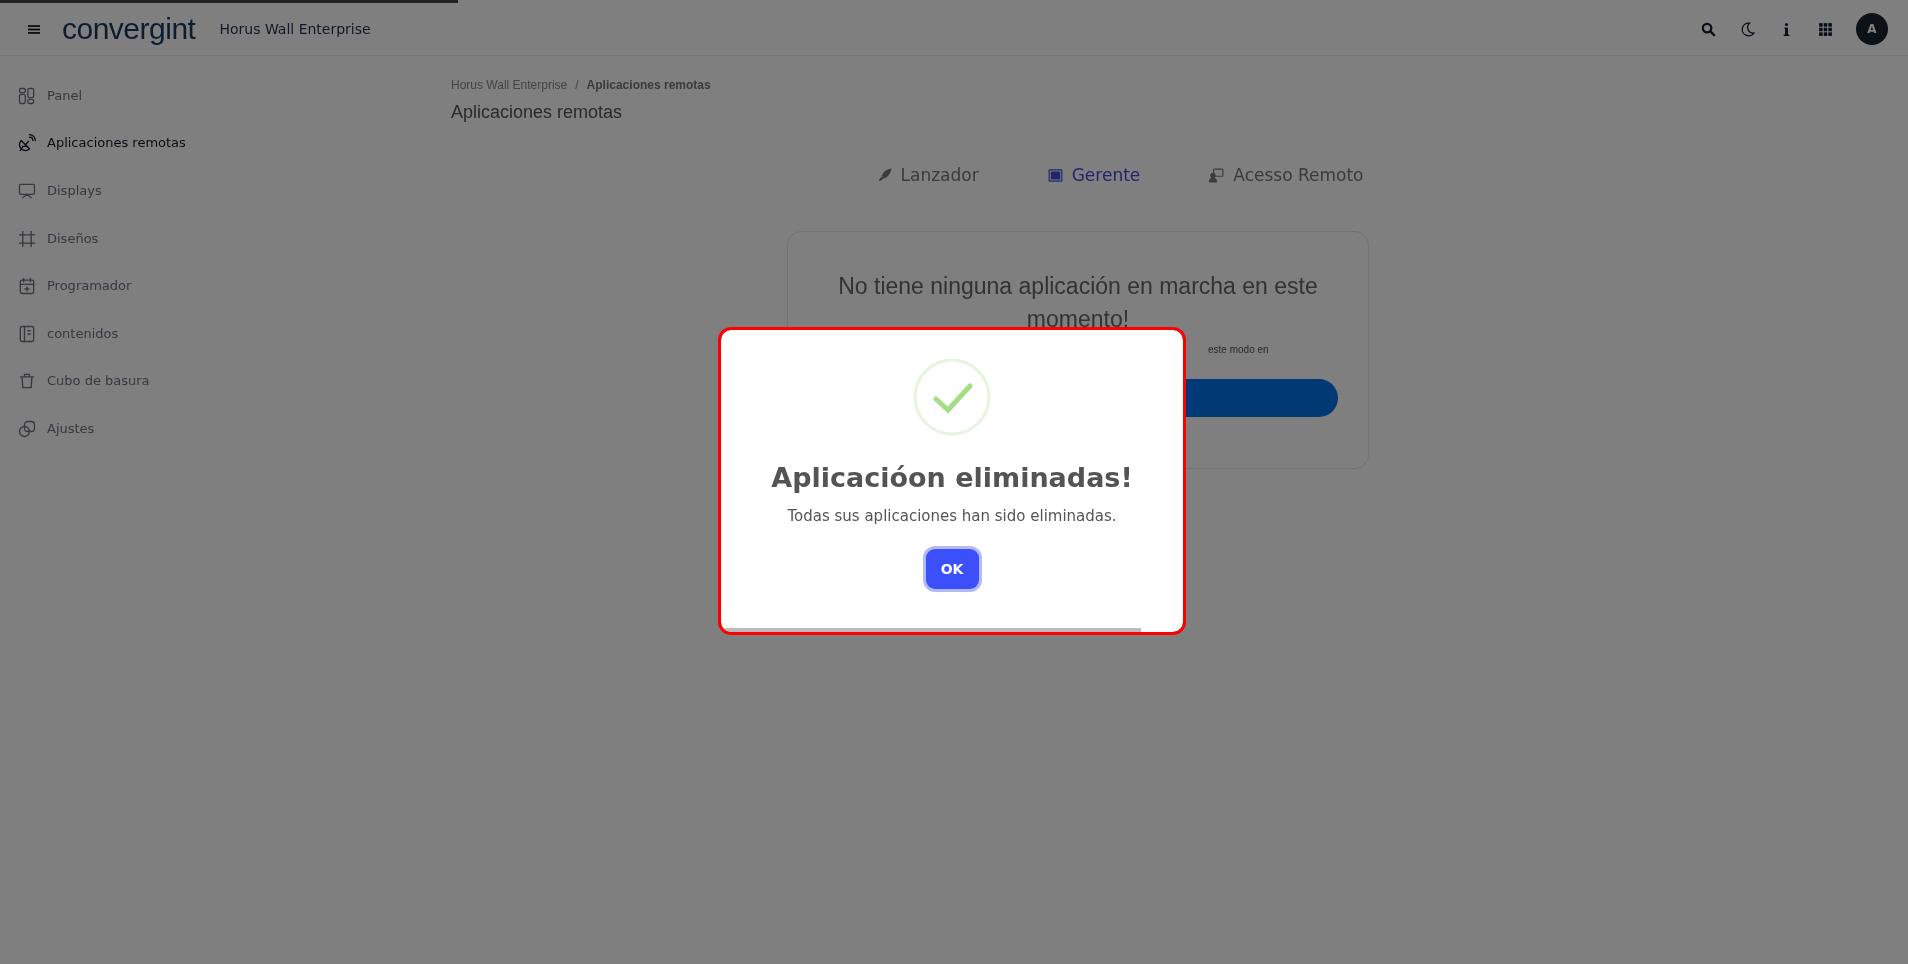  I want to click on notebook-icon, so click(27, 333).